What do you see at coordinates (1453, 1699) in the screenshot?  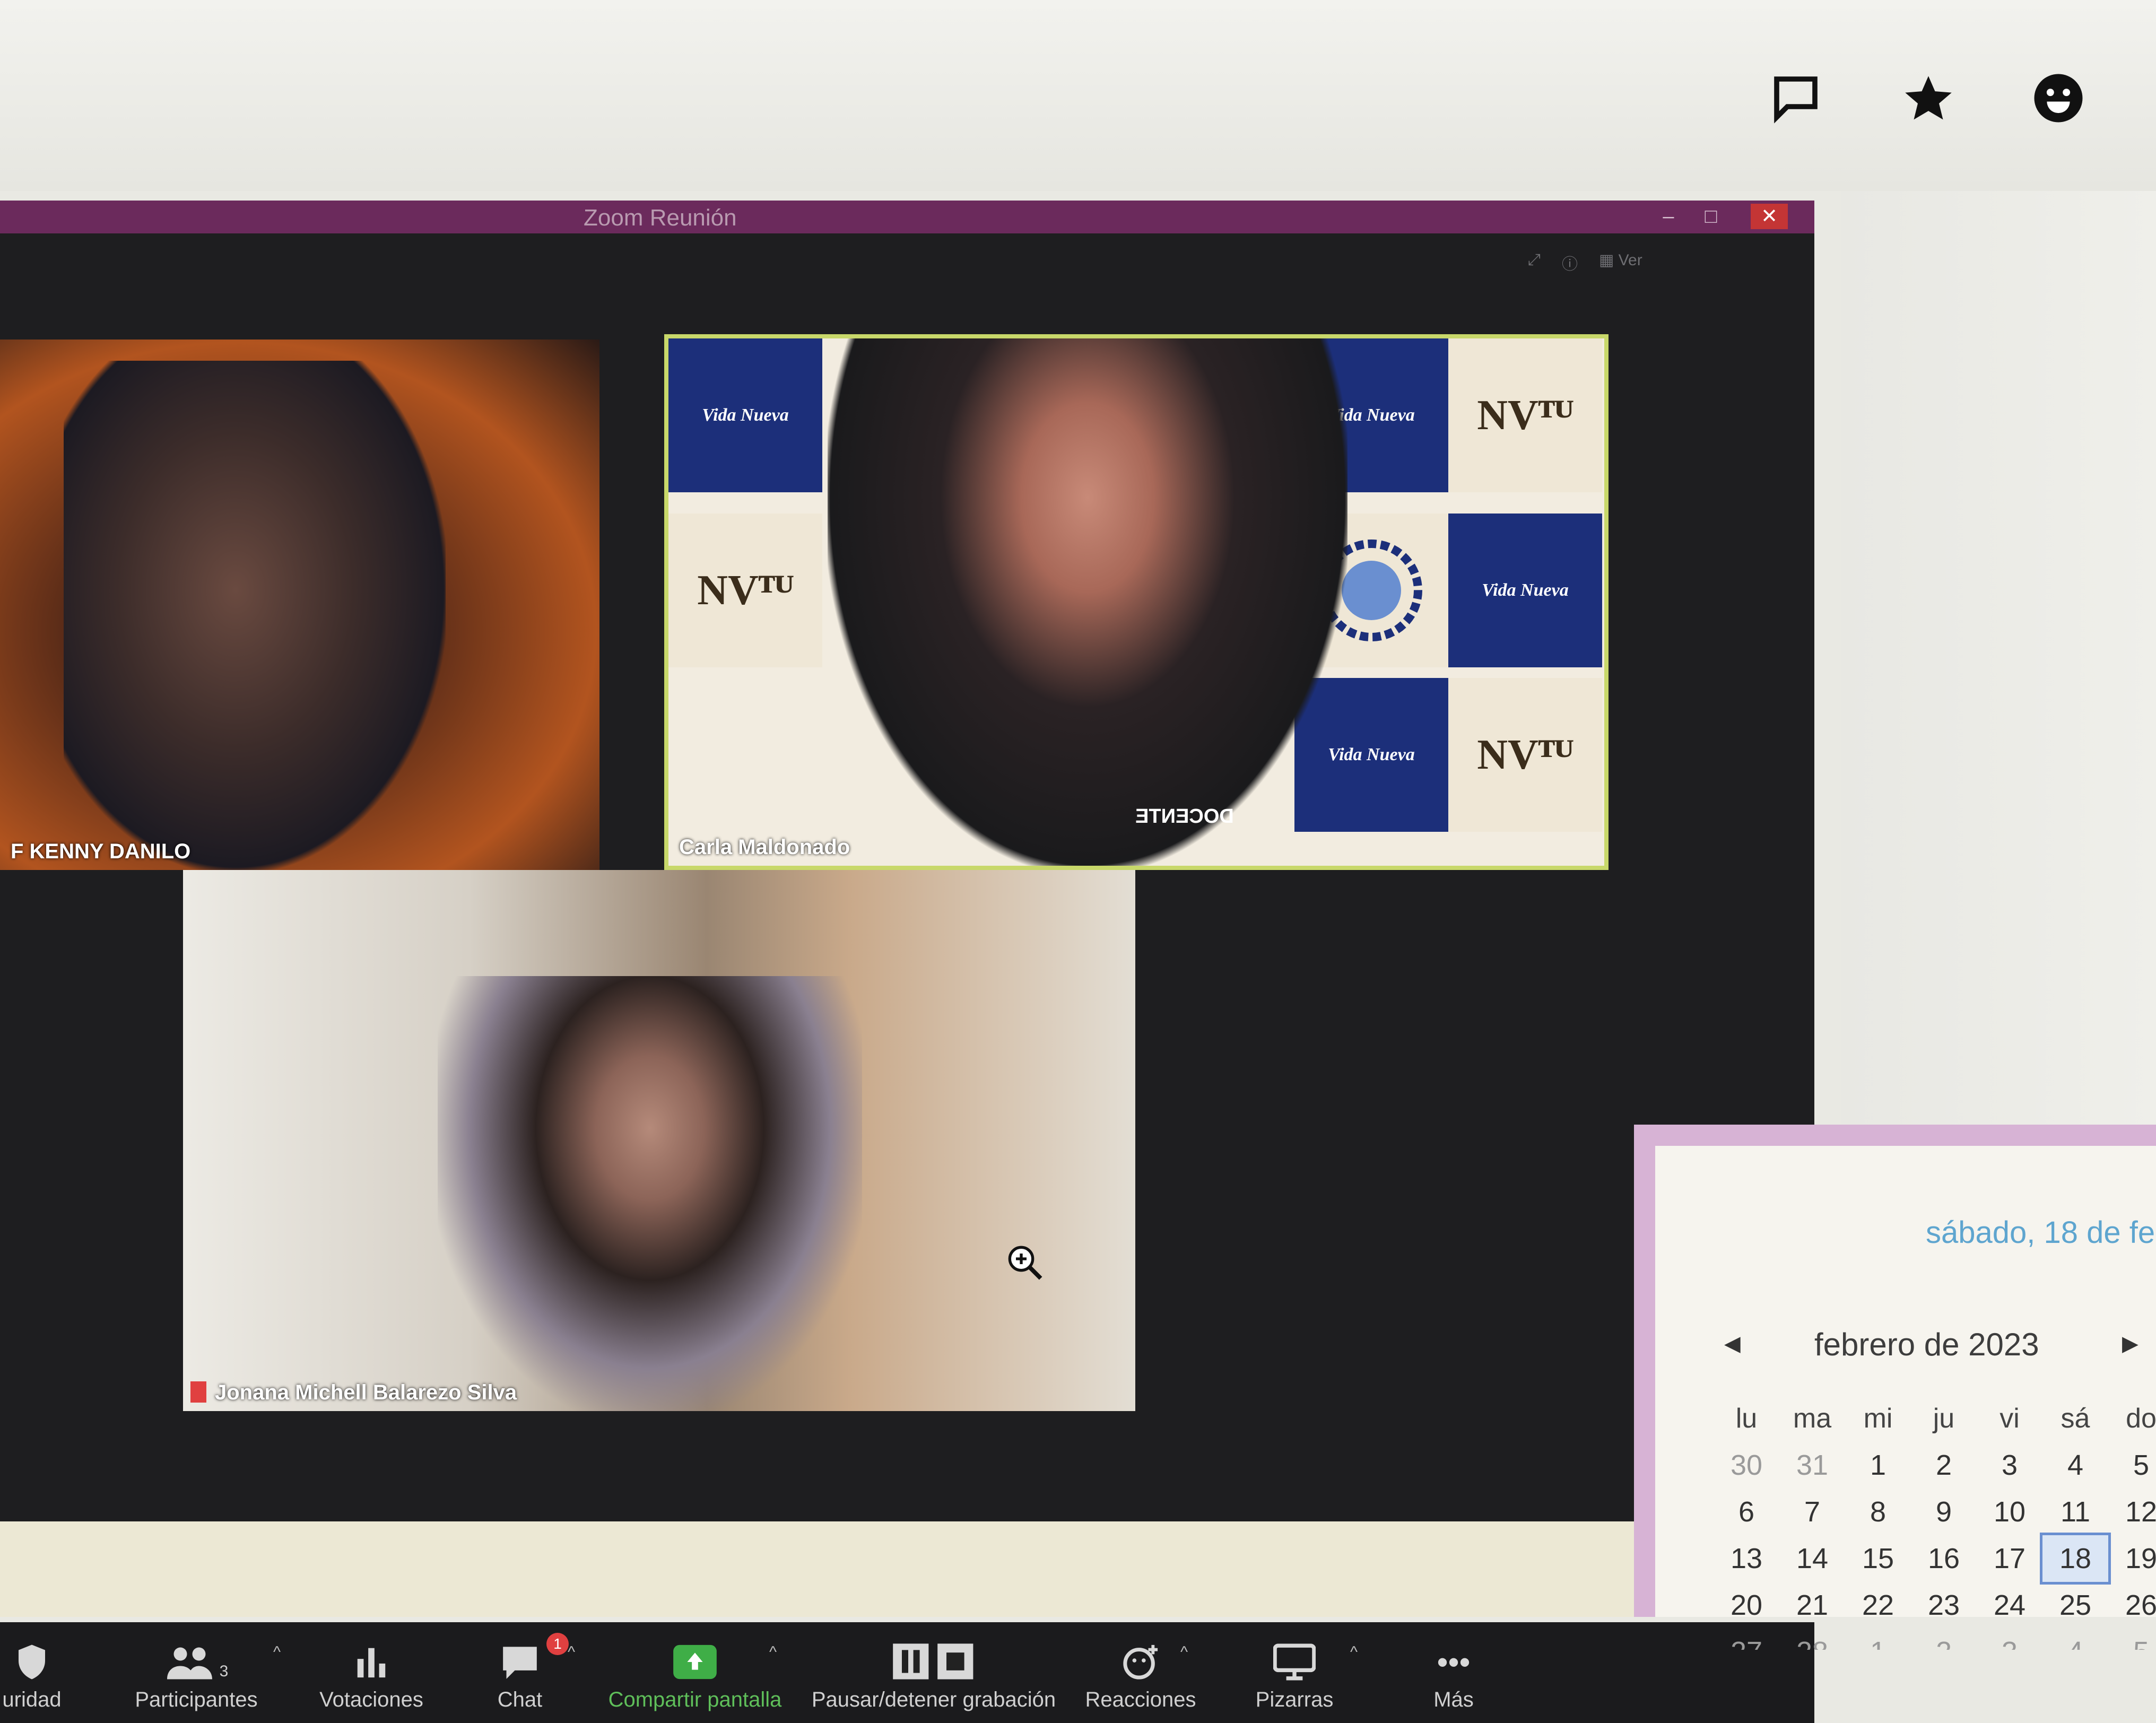 I see `more-label: Más` at bounding box center [1453, 1699].